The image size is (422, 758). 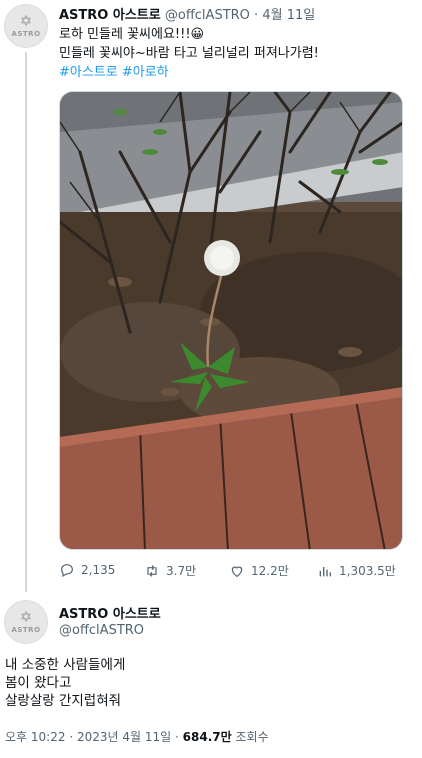 What do you see at coordinates (234, 72) in the screenshot?
I see `hashtags: #아스트로 #아로하` at bounding box center [234, 72].